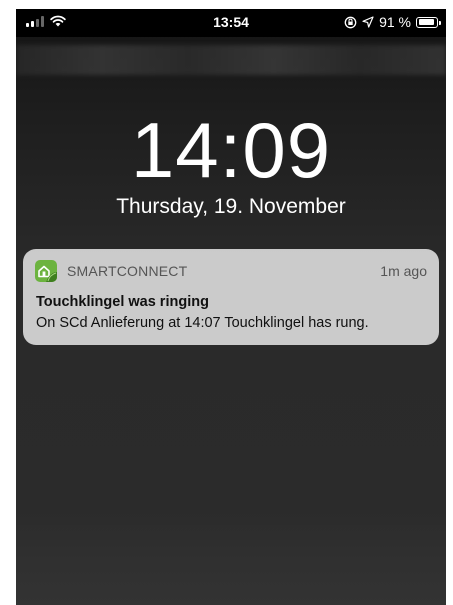 The width and height of the screenshot is (453, 605). What do you see at coordinates (231, 206) in the screenshot?
I see `lock-screen-date: Thursday, 19. November` at bounding box center [231, 206].